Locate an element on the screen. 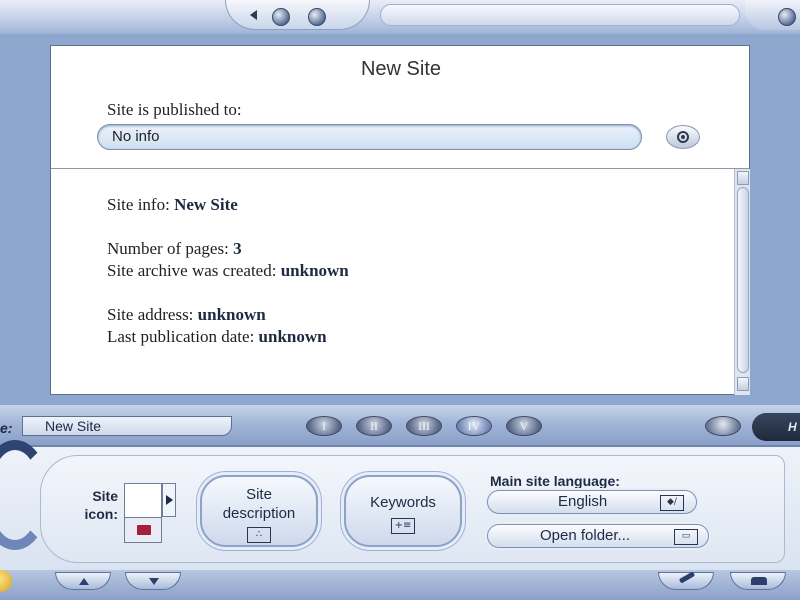 Image resolution: width=800 pixels, height=600 pixels. help-button: H is located at coordinates (776, 427).